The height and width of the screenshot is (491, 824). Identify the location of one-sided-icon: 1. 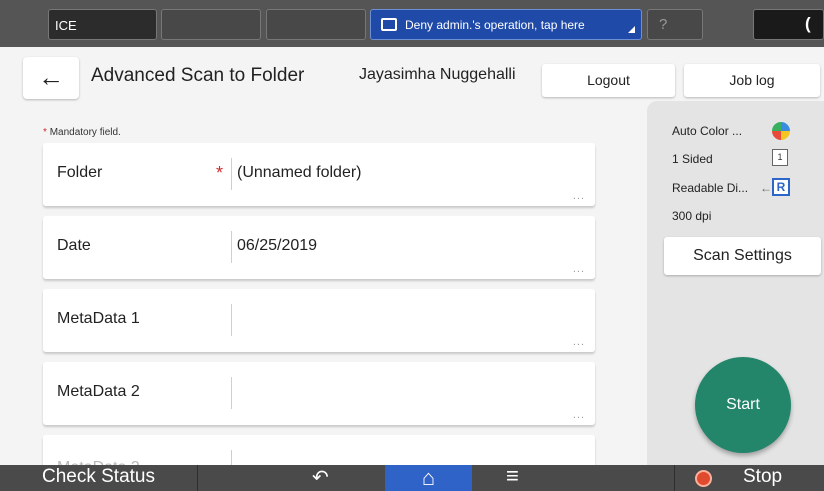
(780, 157).